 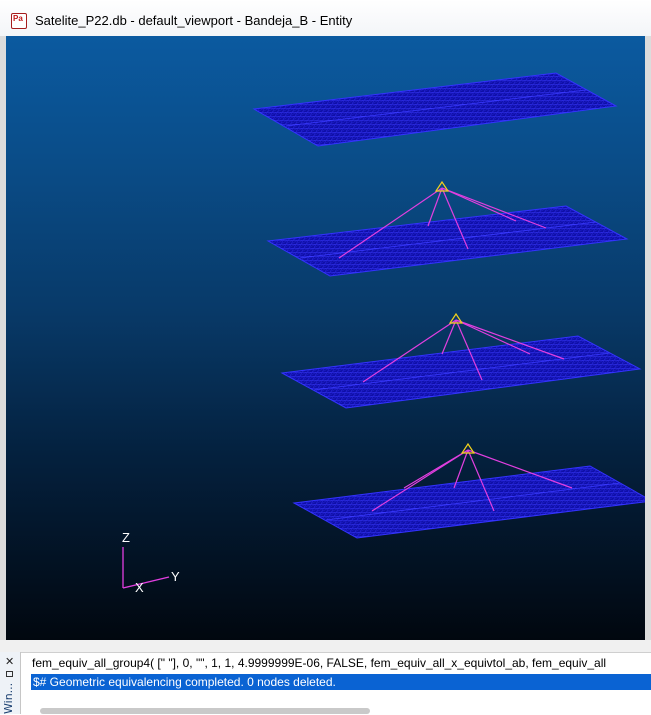 I want to click on patran-app-icon: Pa, so click(x=19, y=21).